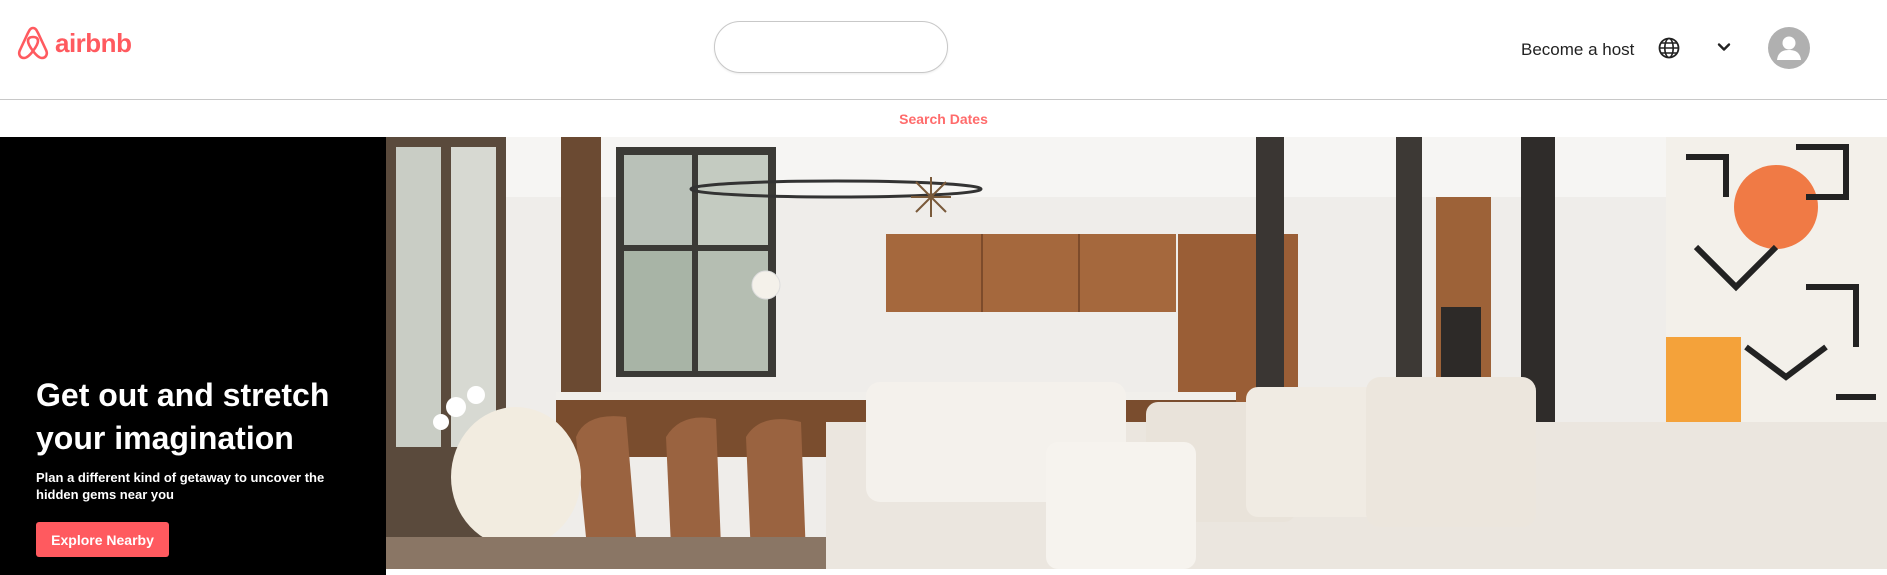  Describe the element at coordinates (93, 42) in the screenshot. I see `logo-wordmark: airbnb` at that location.